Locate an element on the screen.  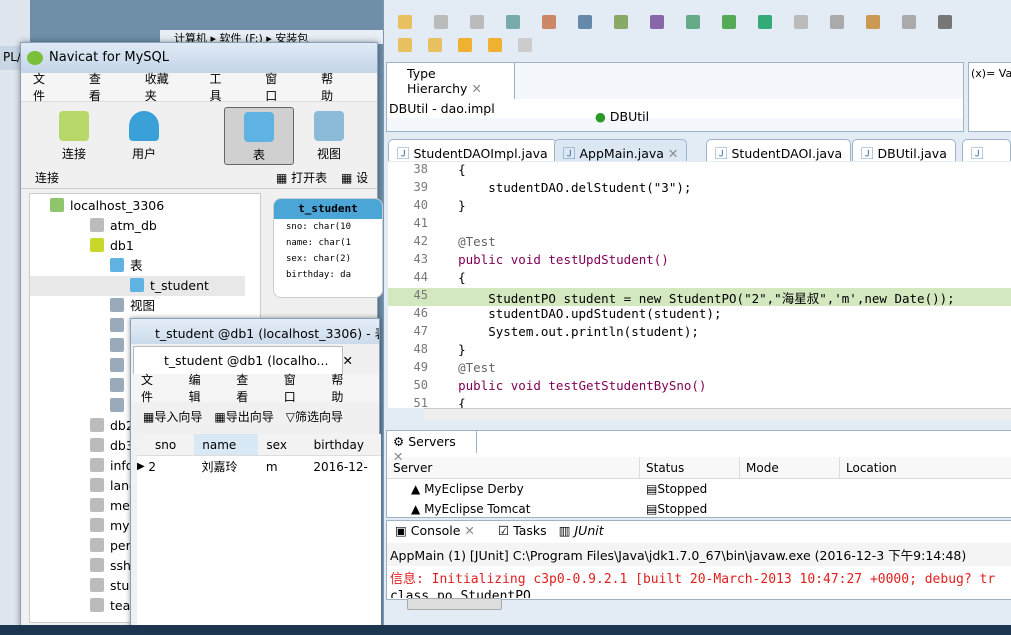
table-row: ▶ 2 刘嘉玲 m 2016-12- is located at coordinates (259, 467).